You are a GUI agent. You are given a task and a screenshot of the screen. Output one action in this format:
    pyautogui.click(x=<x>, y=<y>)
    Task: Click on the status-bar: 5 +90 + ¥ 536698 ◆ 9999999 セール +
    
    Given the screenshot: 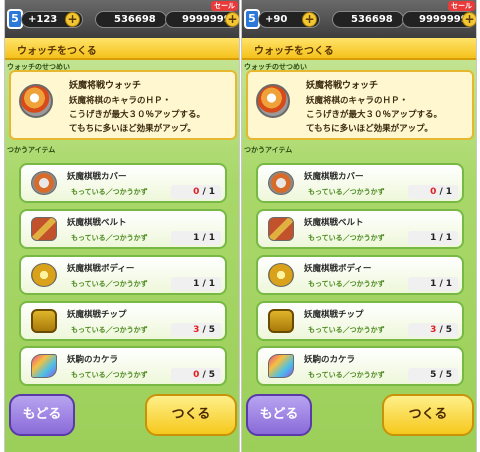 What is the action you would take?
    pyautogui.click(x=359, y=19)
    